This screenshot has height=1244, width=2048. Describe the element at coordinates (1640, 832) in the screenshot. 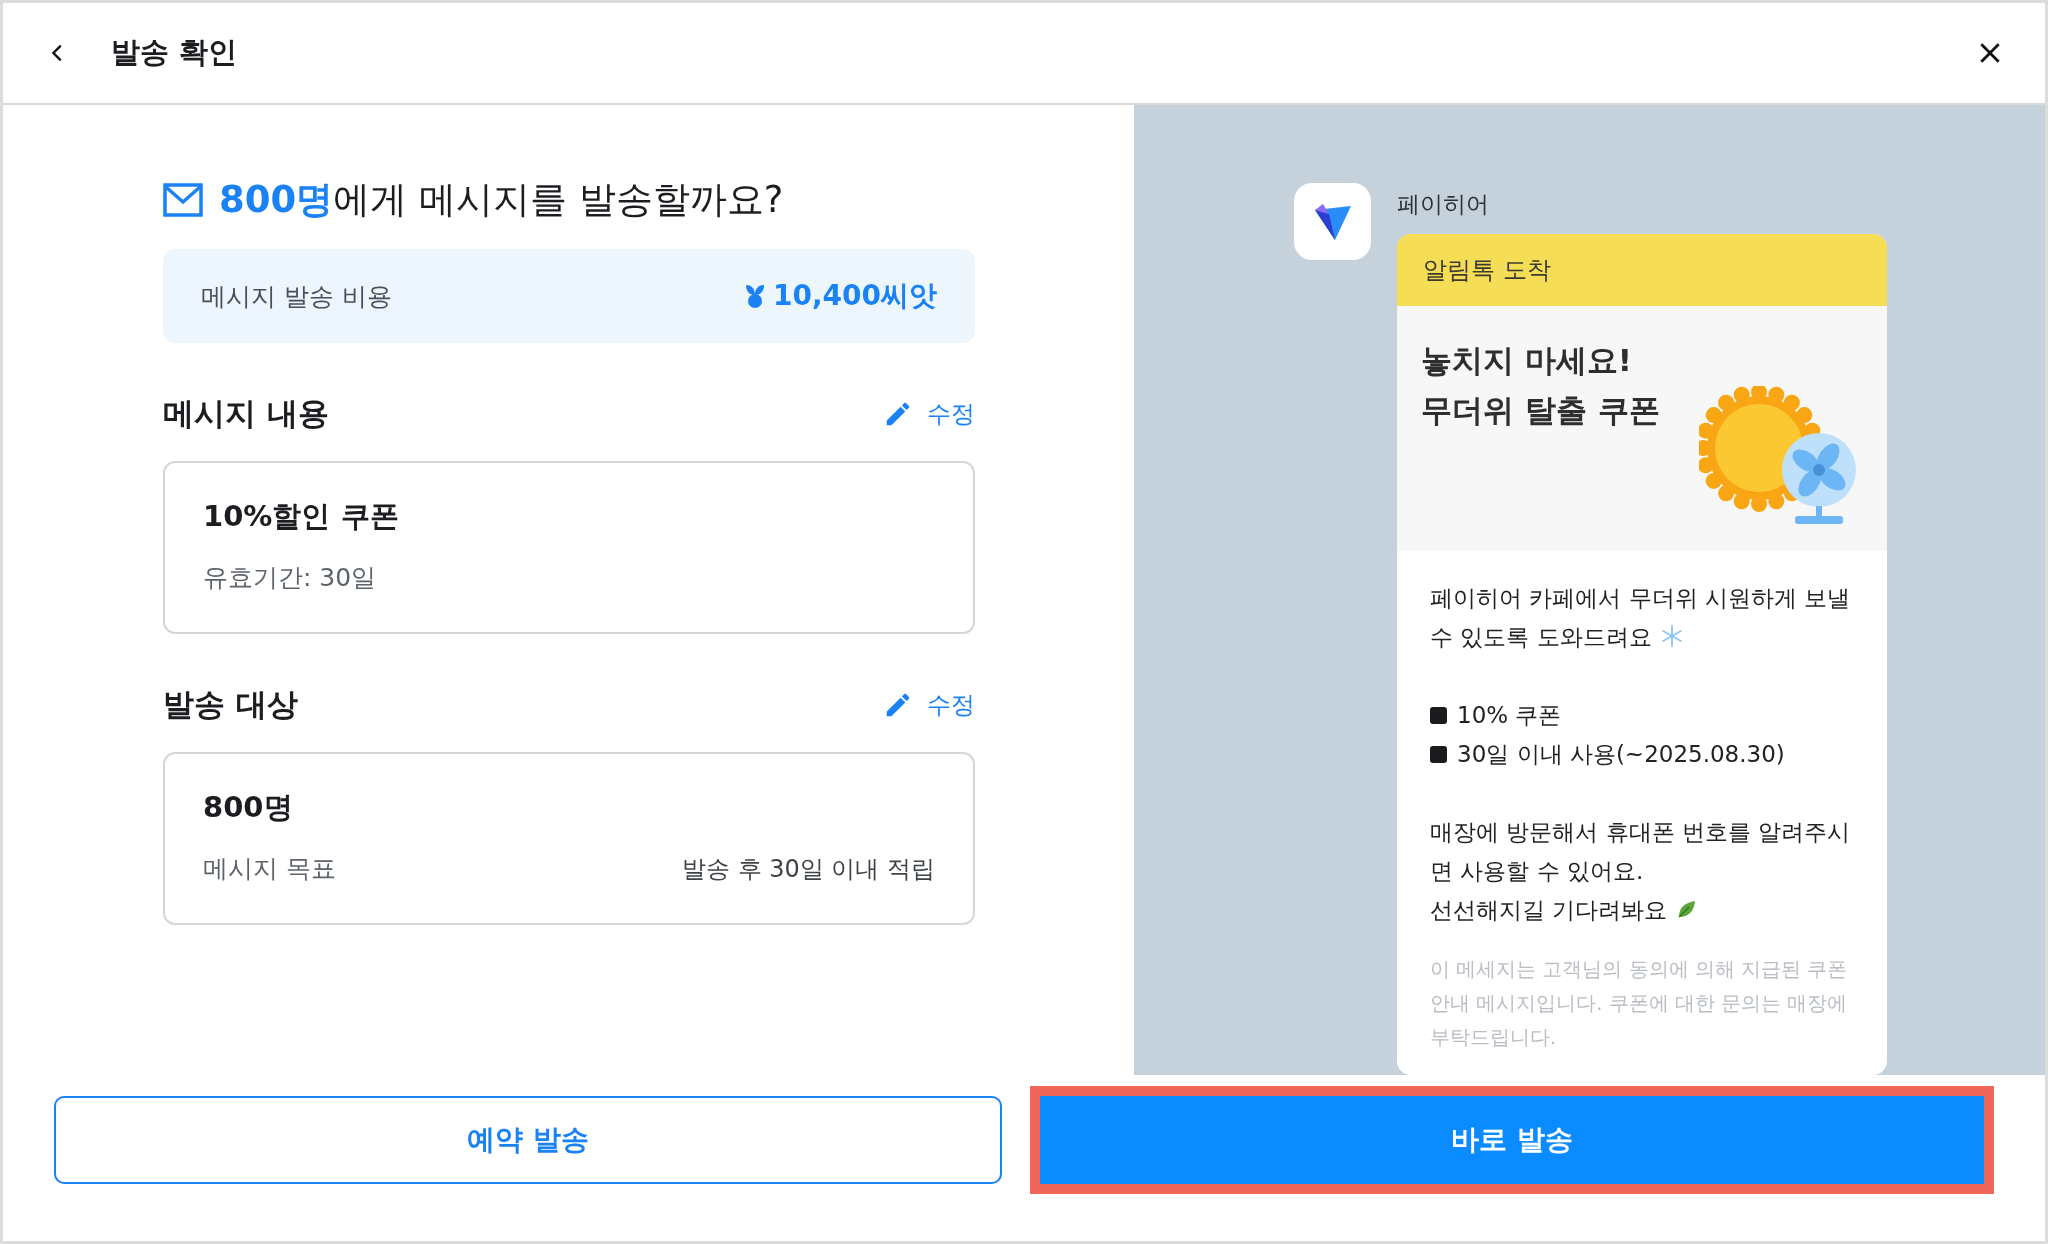

I see `message-text: 매장에 방문해서 휴대폰 번호를 알려주시` at that location.